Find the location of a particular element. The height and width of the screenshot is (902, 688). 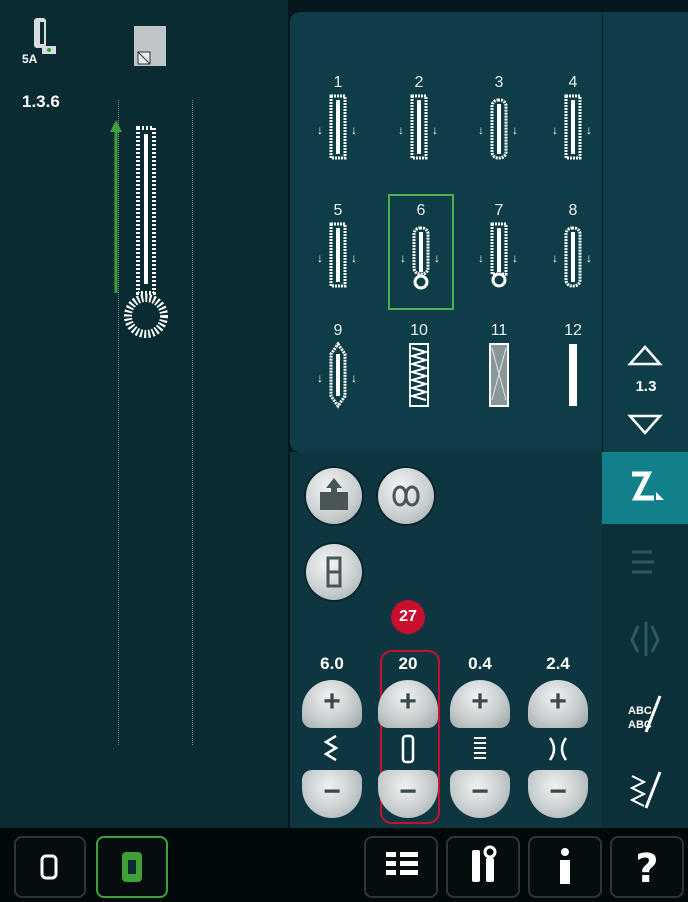

tab-buttonhole-edit: ABC ABC is located at coordinates (645, 718).